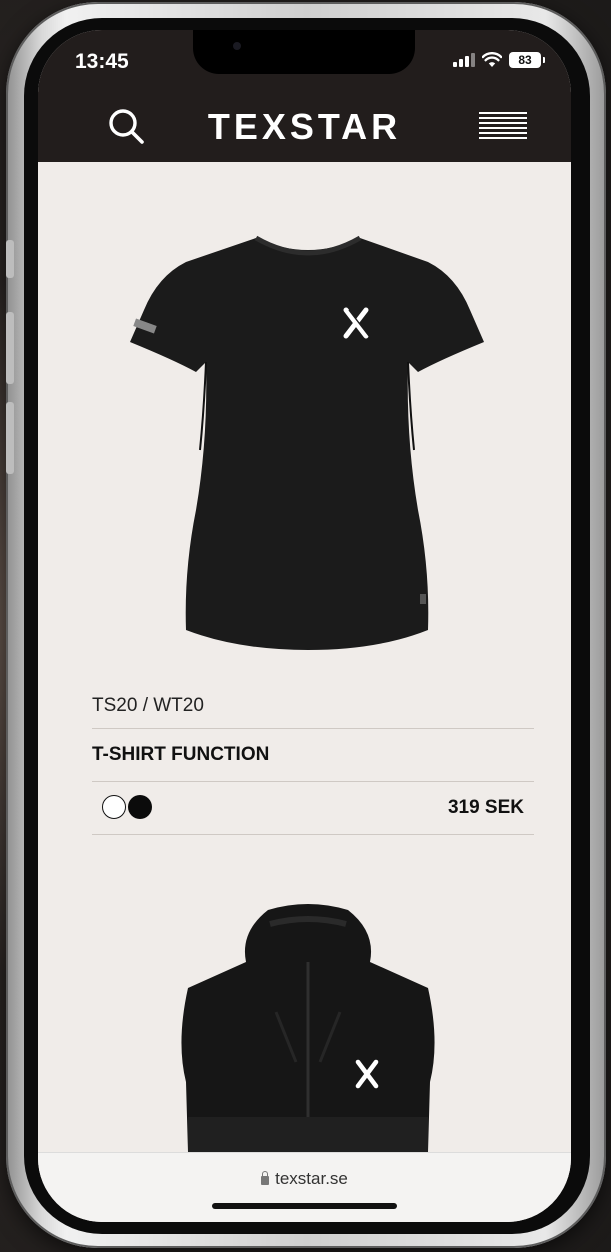 This screenshot has width=611, height=1252. I want to click on wifi-icon, so click(492, 59).